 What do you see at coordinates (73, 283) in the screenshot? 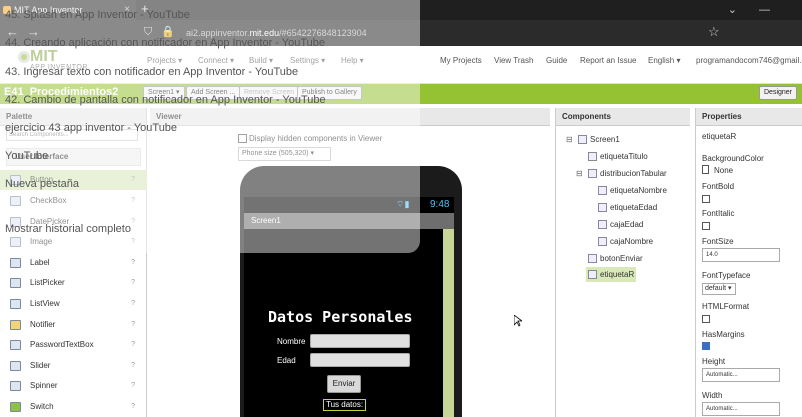
I see `palette-item-listpicker: ListPicker?` at bounding box center [73, 283].